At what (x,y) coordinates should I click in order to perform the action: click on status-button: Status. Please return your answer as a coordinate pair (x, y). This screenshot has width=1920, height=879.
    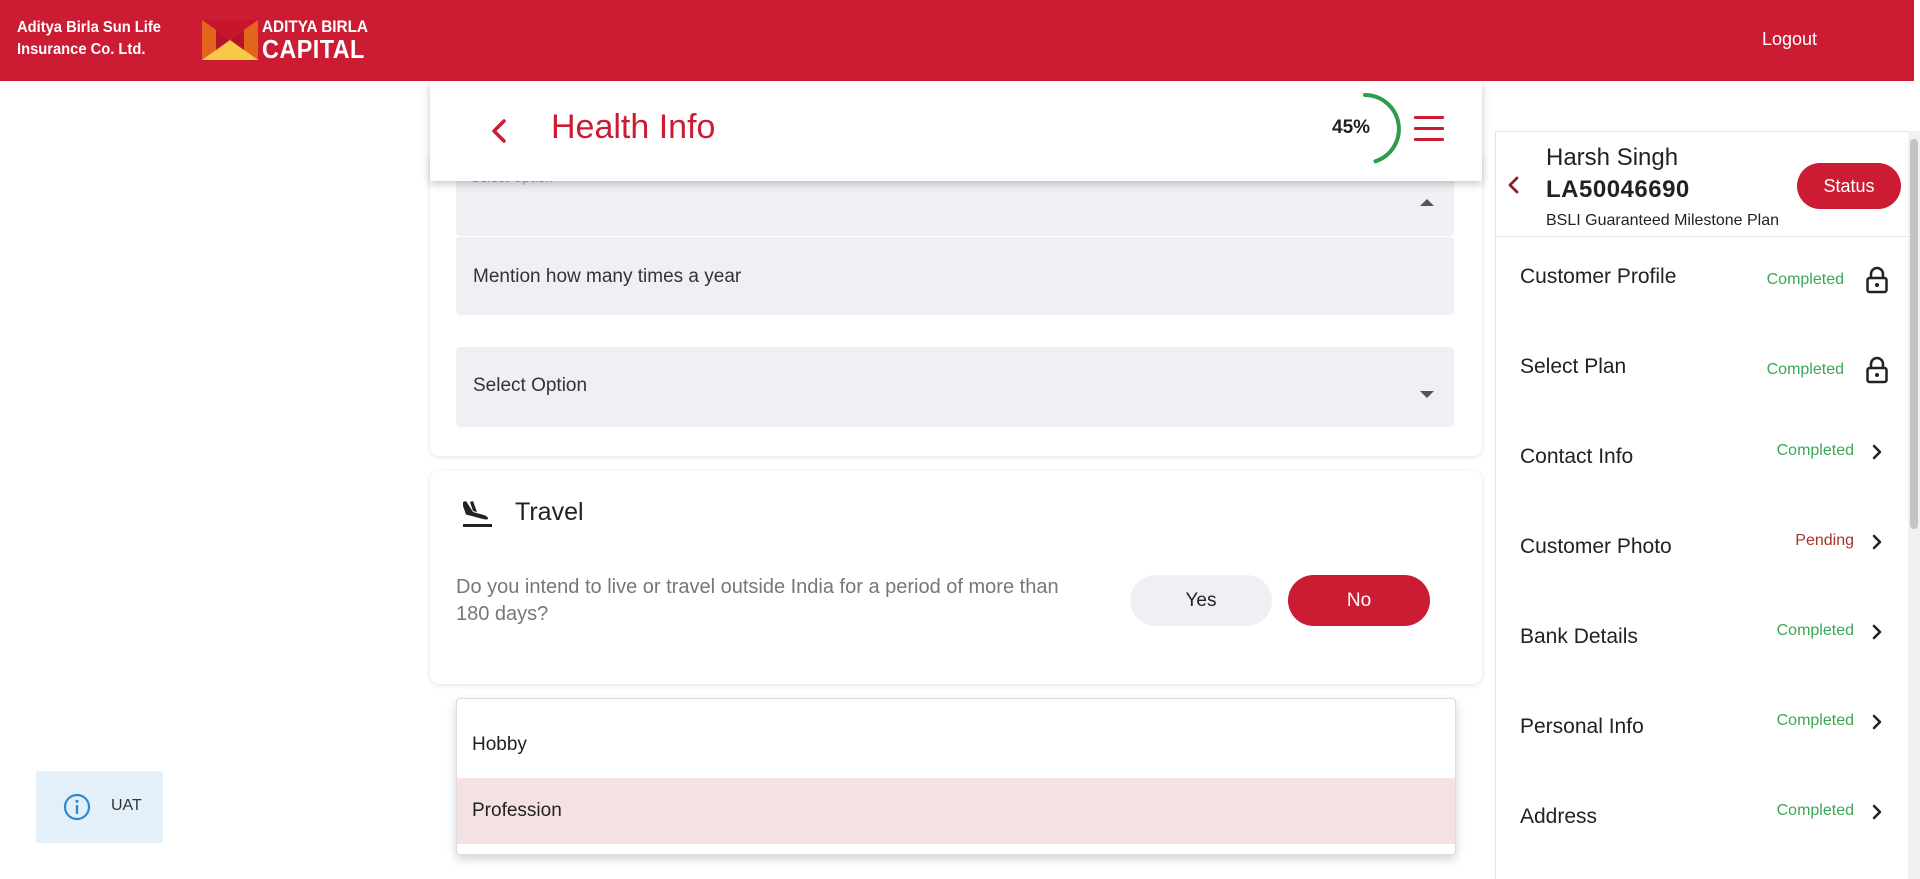
    Looking at the image, I should click on (1849, 186).